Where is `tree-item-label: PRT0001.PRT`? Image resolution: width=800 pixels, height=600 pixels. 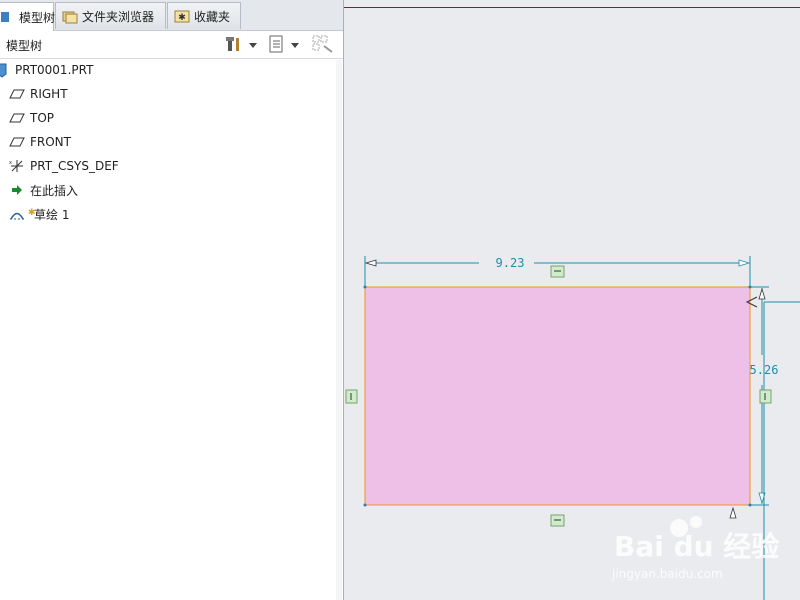
tree-item-label: PRT0001.PRT is located at coordinates (54, 70).